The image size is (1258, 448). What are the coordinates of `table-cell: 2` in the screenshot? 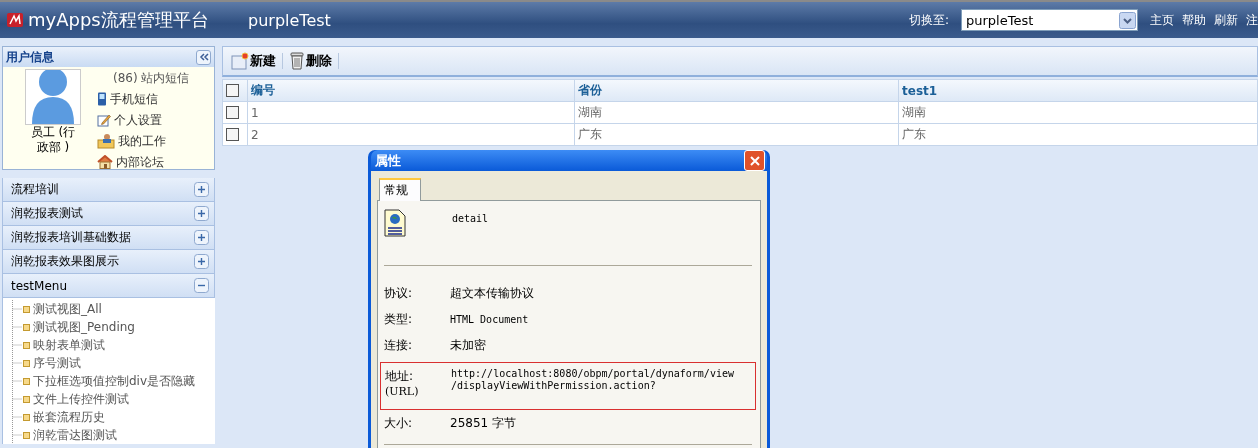 It's located at (411, 134).